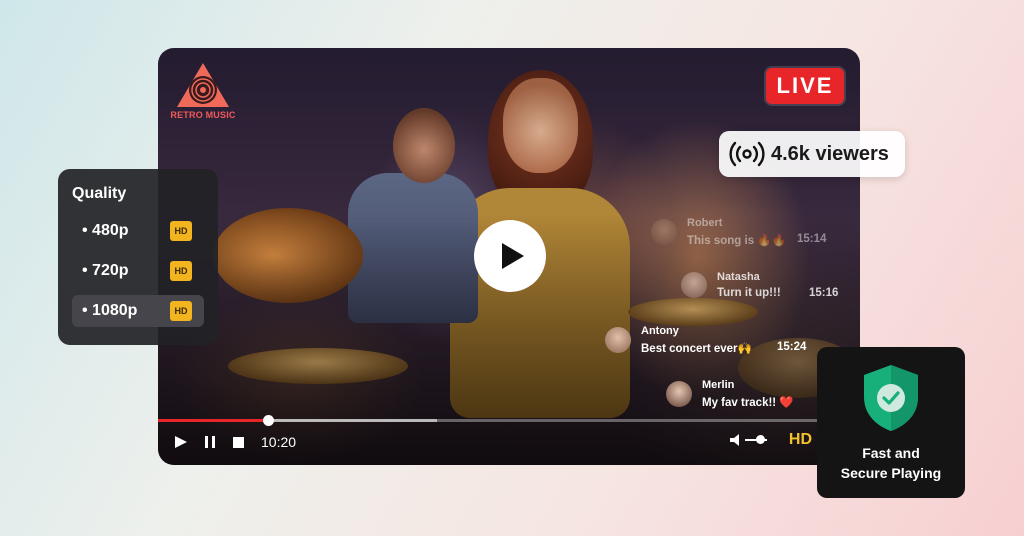  What do you see at coordinates (739, 394) in the screenshot?
I see `chat-message: Merlin My fav track!! ❤️` at bounding box center [739, 394].